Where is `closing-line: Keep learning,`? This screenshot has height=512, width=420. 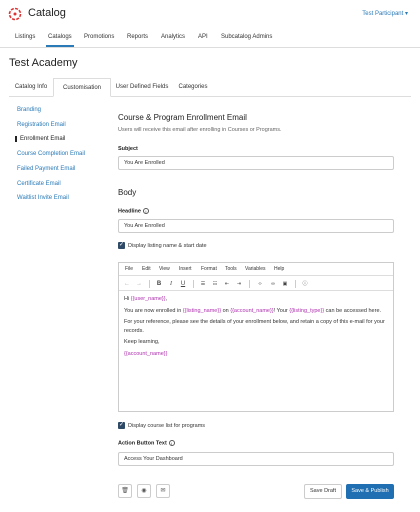
closing-line: Keep learning, is located at coordinates (142, 342).